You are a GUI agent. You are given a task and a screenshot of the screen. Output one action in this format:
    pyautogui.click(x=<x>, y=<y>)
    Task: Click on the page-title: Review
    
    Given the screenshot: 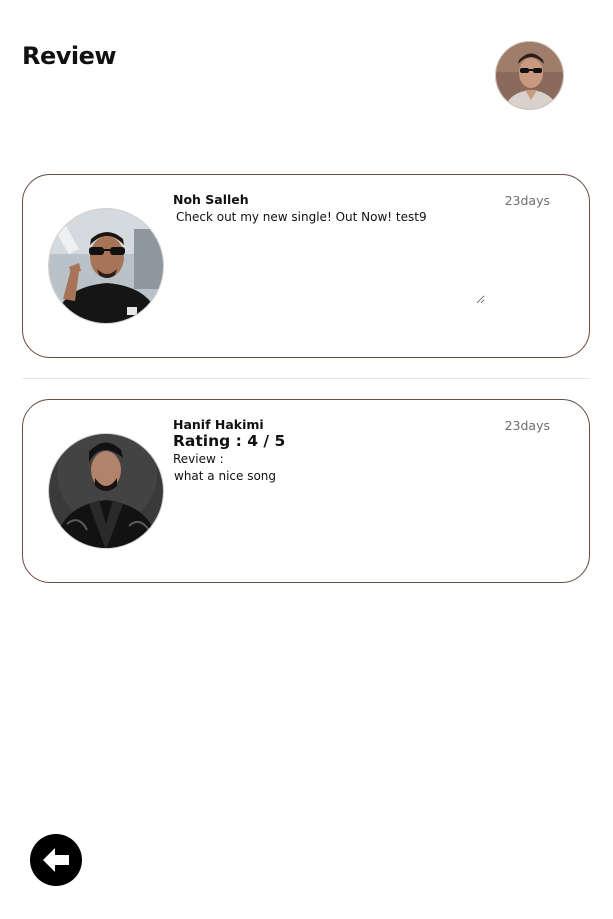 What is the action you would take?
    pyautogui.click(x=69, y=56)
    